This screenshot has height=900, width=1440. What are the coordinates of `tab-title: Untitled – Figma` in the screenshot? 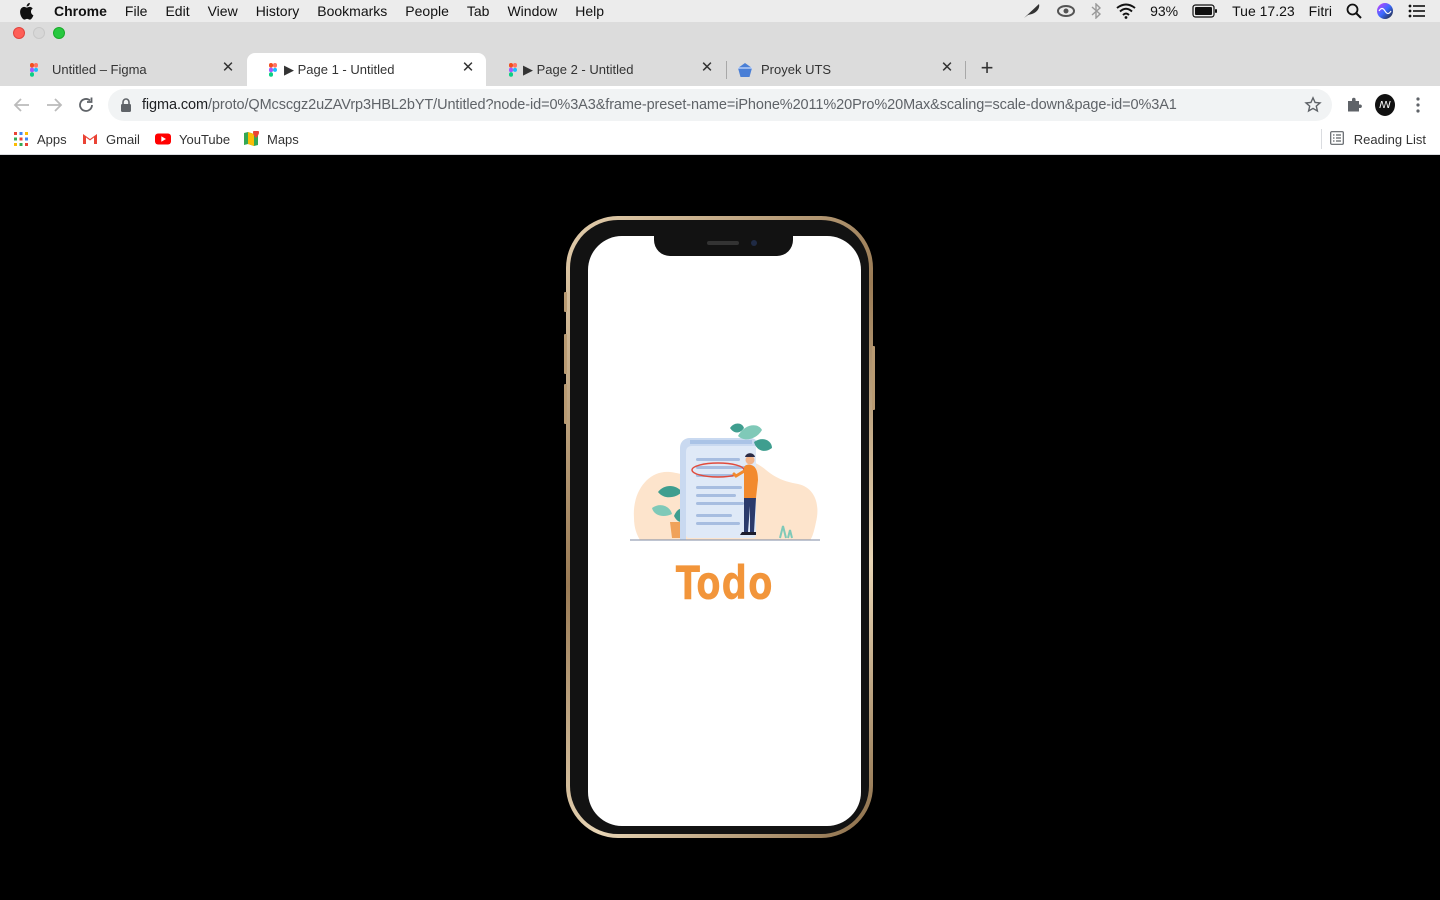 It's located at (99, 69).